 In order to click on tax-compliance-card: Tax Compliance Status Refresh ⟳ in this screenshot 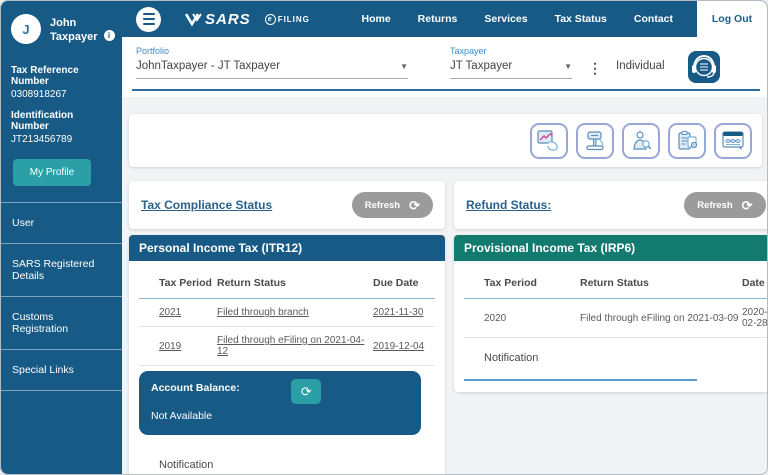, I will do `click(287, 205)`.